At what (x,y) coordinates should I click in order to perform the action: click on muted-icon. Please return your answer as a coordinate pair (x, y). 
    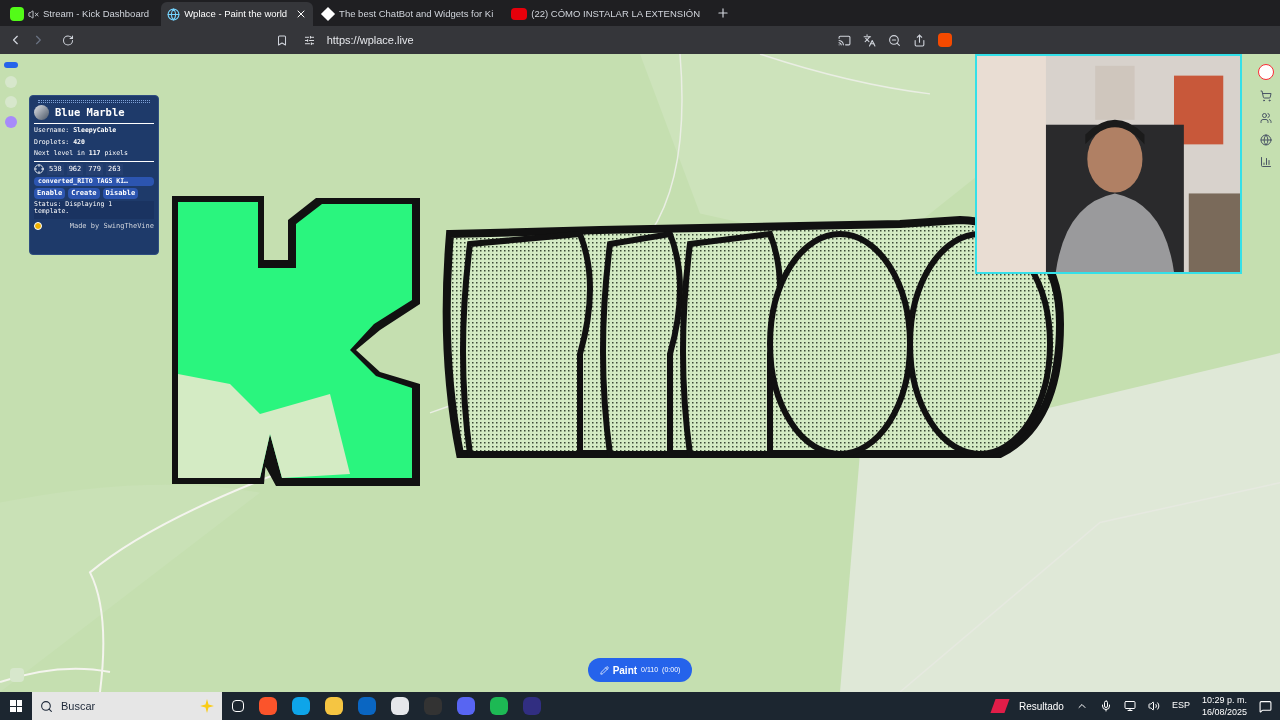
    Looking at the image, I should click on (33, 14).